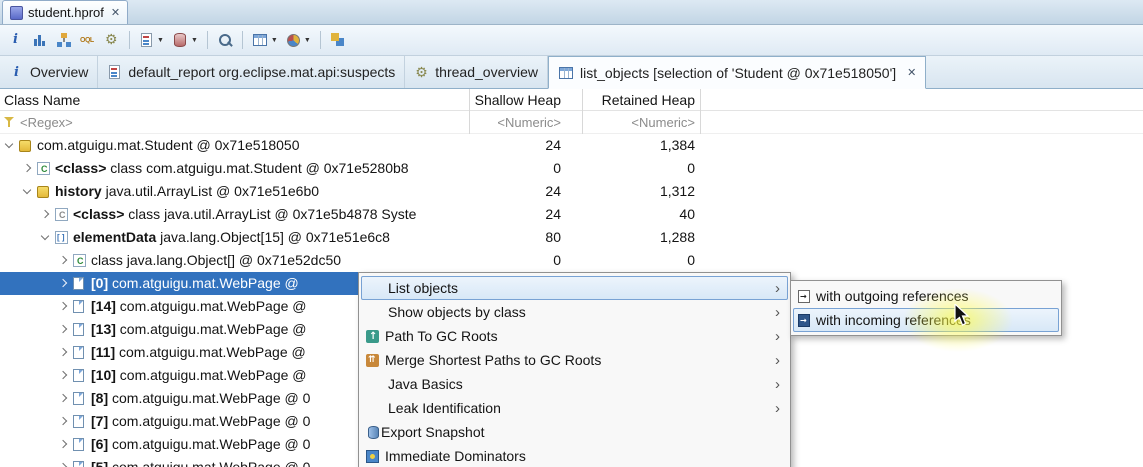  What do you see at coordinates (42, 100) in the screenshot?
I see `column-header-class-name: Class Name` at bounding box center [42, 100].